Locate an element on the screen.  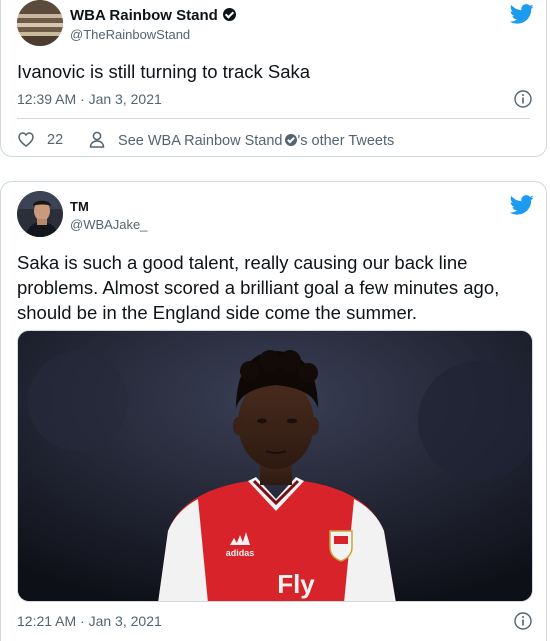
author-name: WBA Rainbow Stand is located at coordinates (153, 15).